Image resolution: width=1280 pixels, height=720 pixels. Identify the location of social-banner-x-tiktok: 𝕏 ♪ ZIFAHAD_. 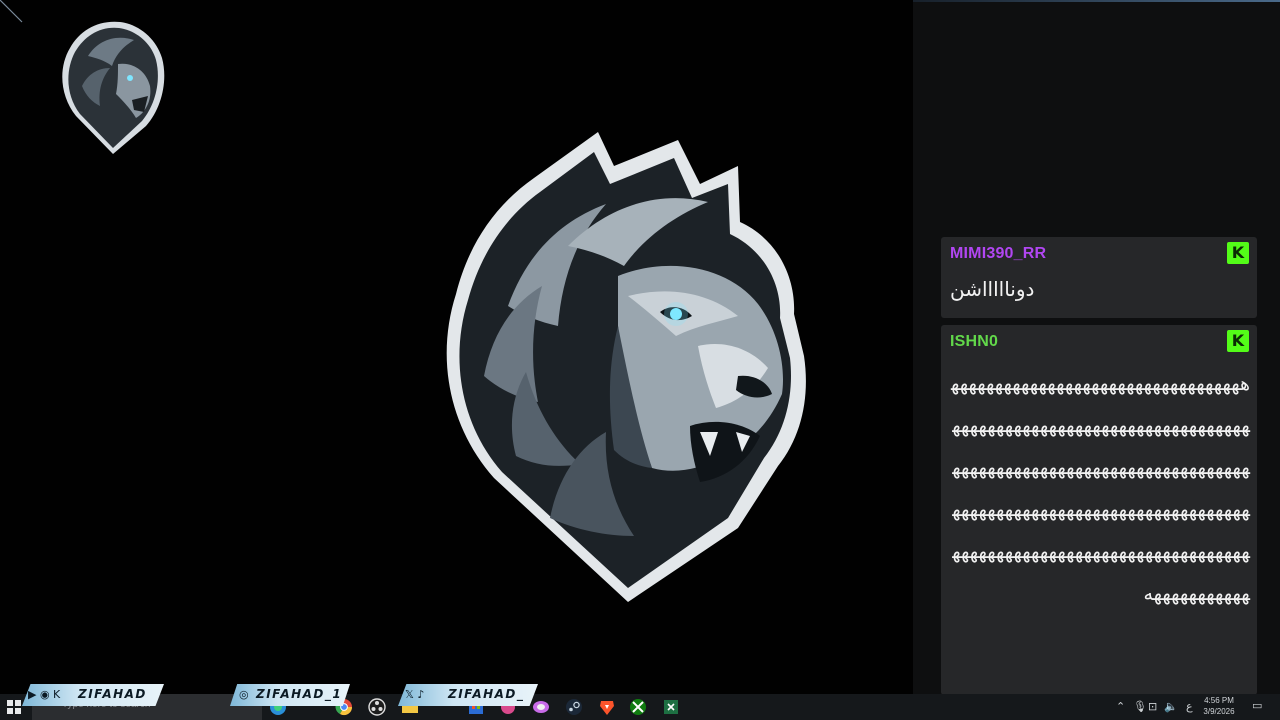
(468, 695).